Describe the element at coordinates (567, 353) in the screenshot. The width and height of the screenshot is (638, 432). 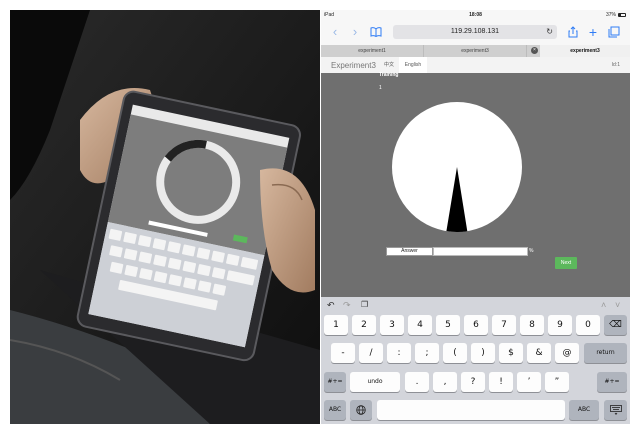
I see `key-at: @` at that location.